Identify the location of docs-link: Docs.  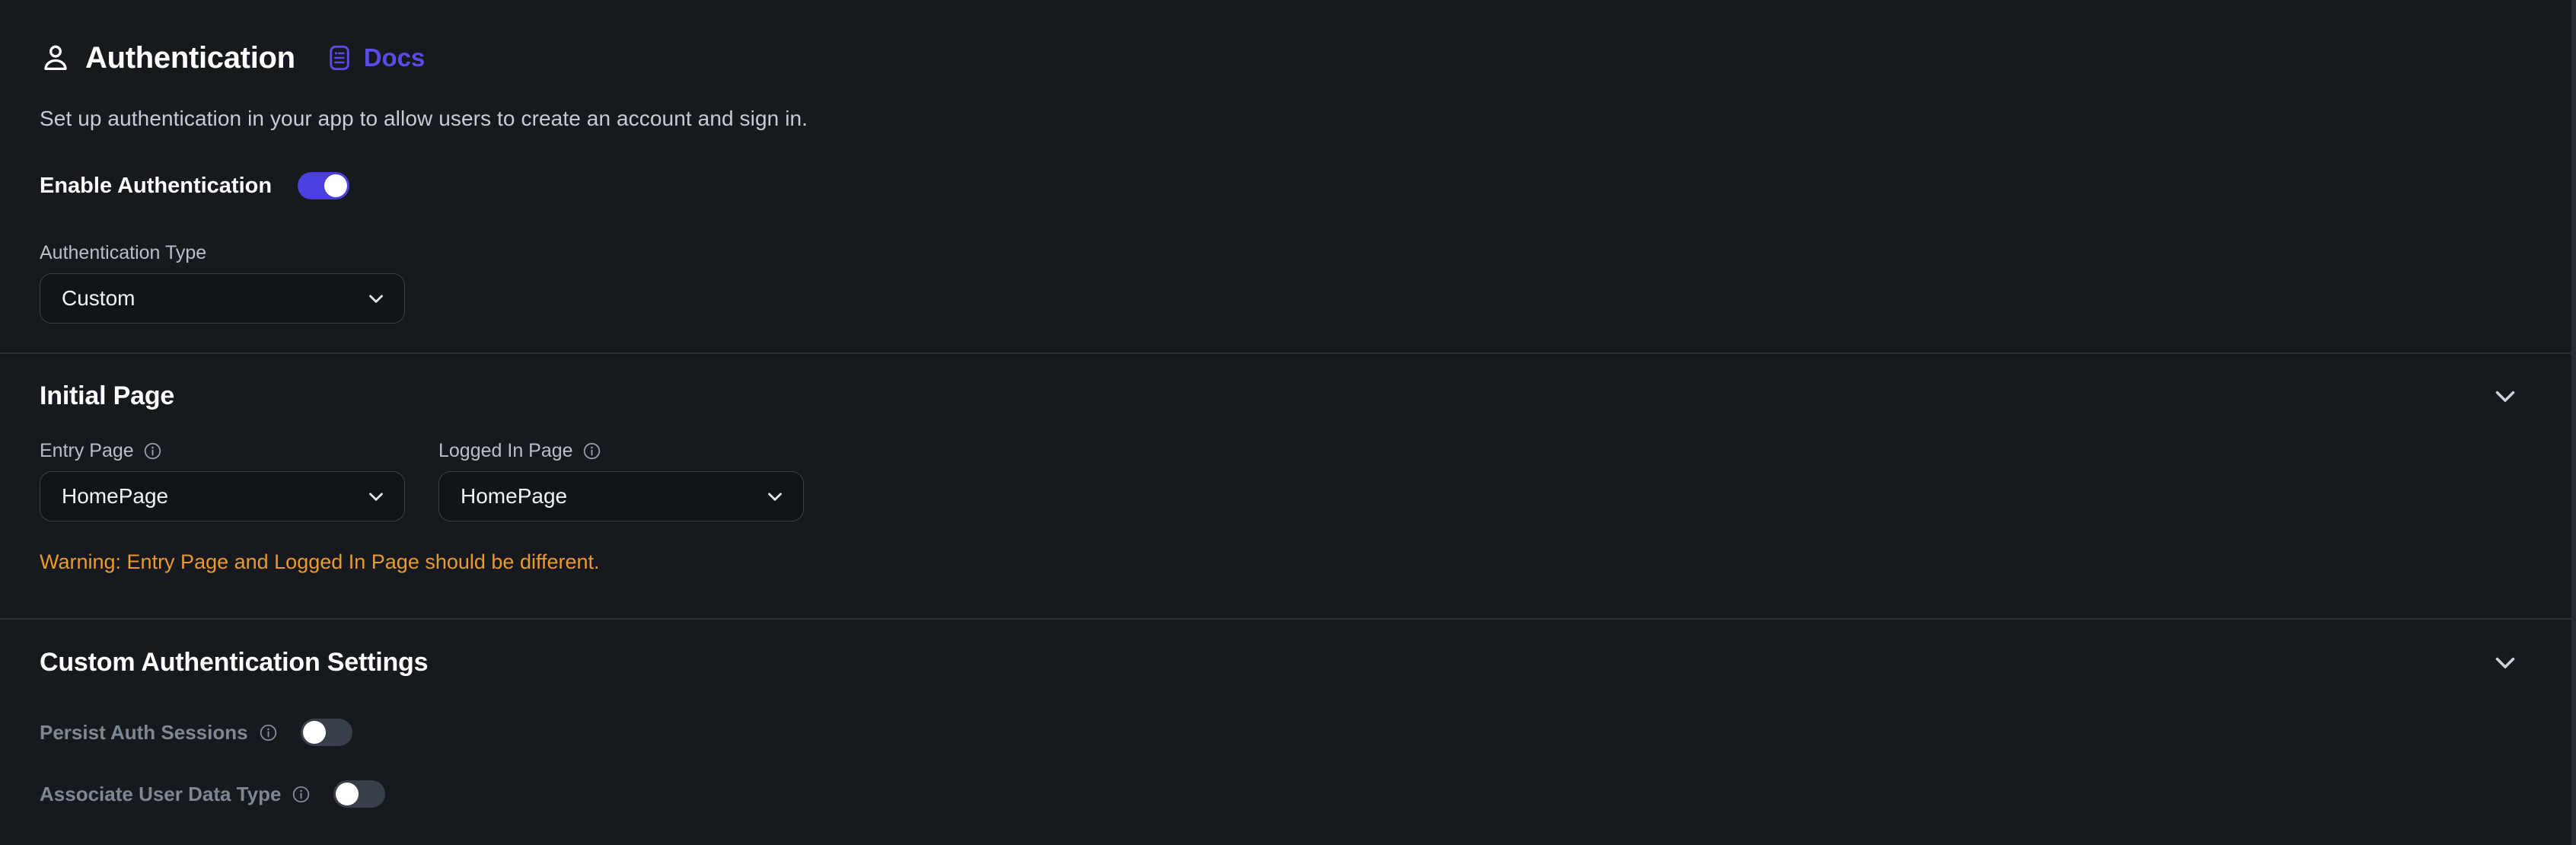
(375, 58).